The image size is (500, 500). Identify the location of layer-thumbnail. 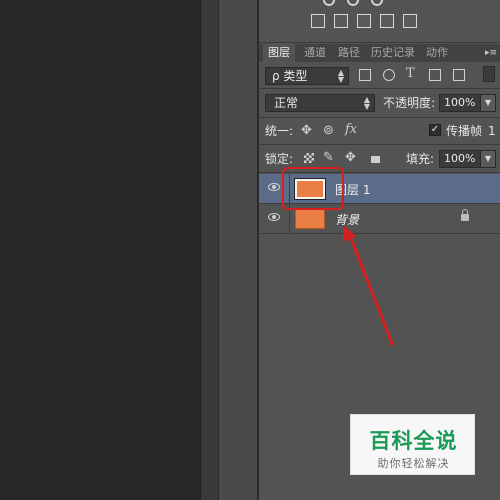
(310, 219).